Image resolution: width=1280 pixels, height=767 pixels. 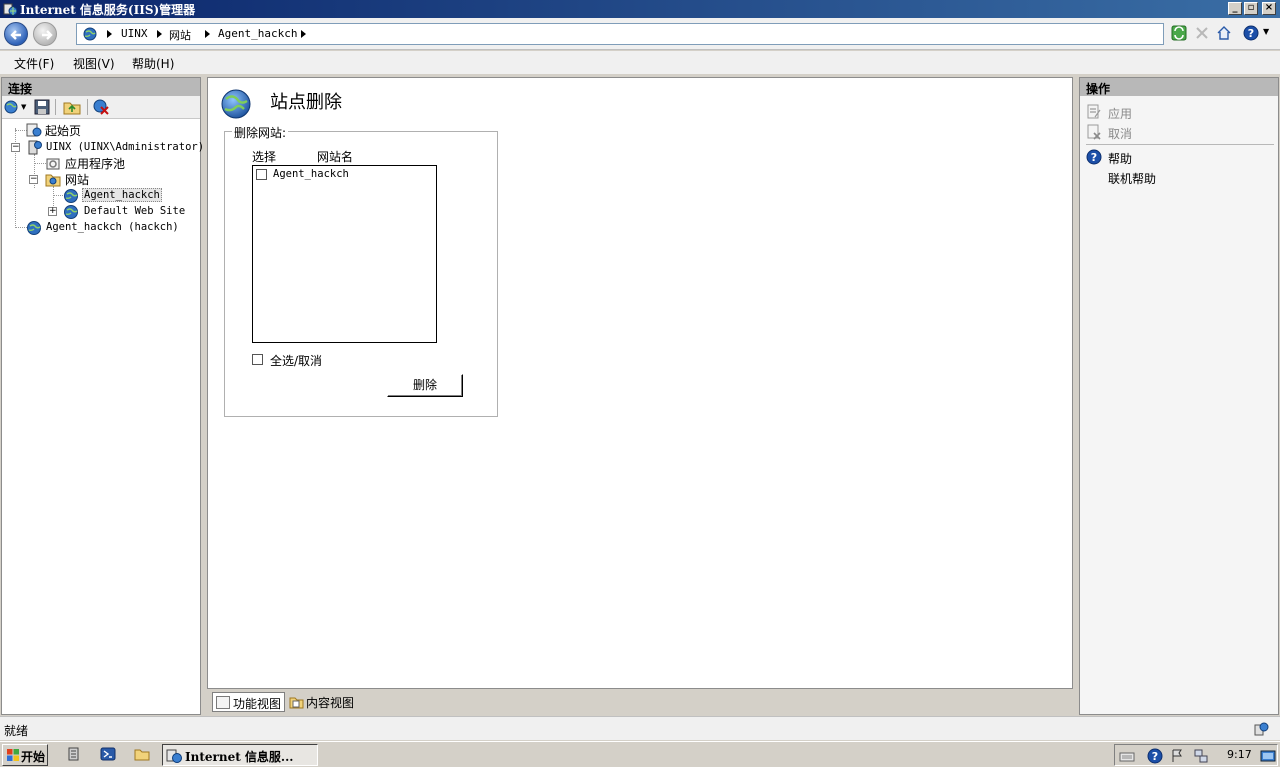 What do you see at coordinates (1179, 87) in the screenshot?
I see `actions-header: 操作` at bounding box center [1179, 87].